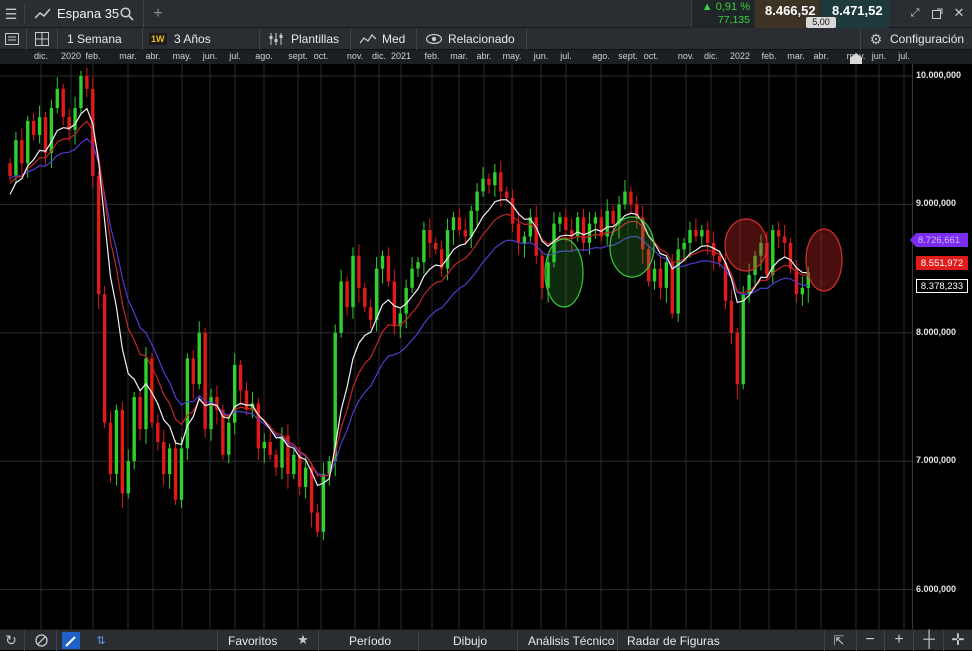 The height and width of the screenshot is (651, 972). Describe the element at coordinates (958, 640) in the screenshot. I see `cursor-icon: ✛` at that location.